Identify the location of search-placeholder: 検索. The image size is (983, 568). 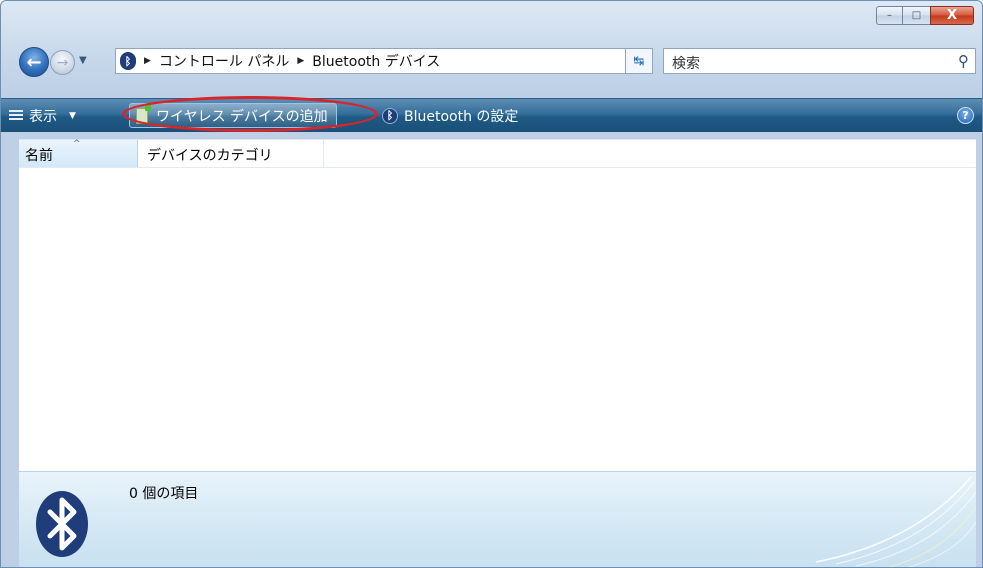
(686, 64).